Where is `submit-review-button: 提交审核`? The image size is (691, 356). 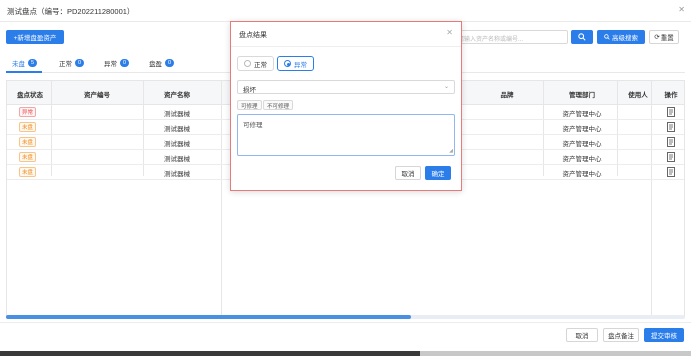
submit-review-button: 提交审核 is located at coordinates (664, 335).